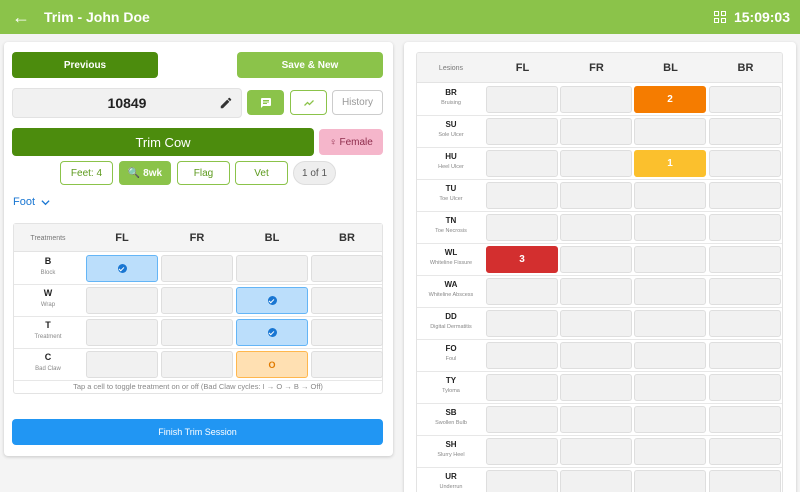  Describe the element at coordinates (451, 252) in the screenshot. I see `lesion-code: WL` at that location.